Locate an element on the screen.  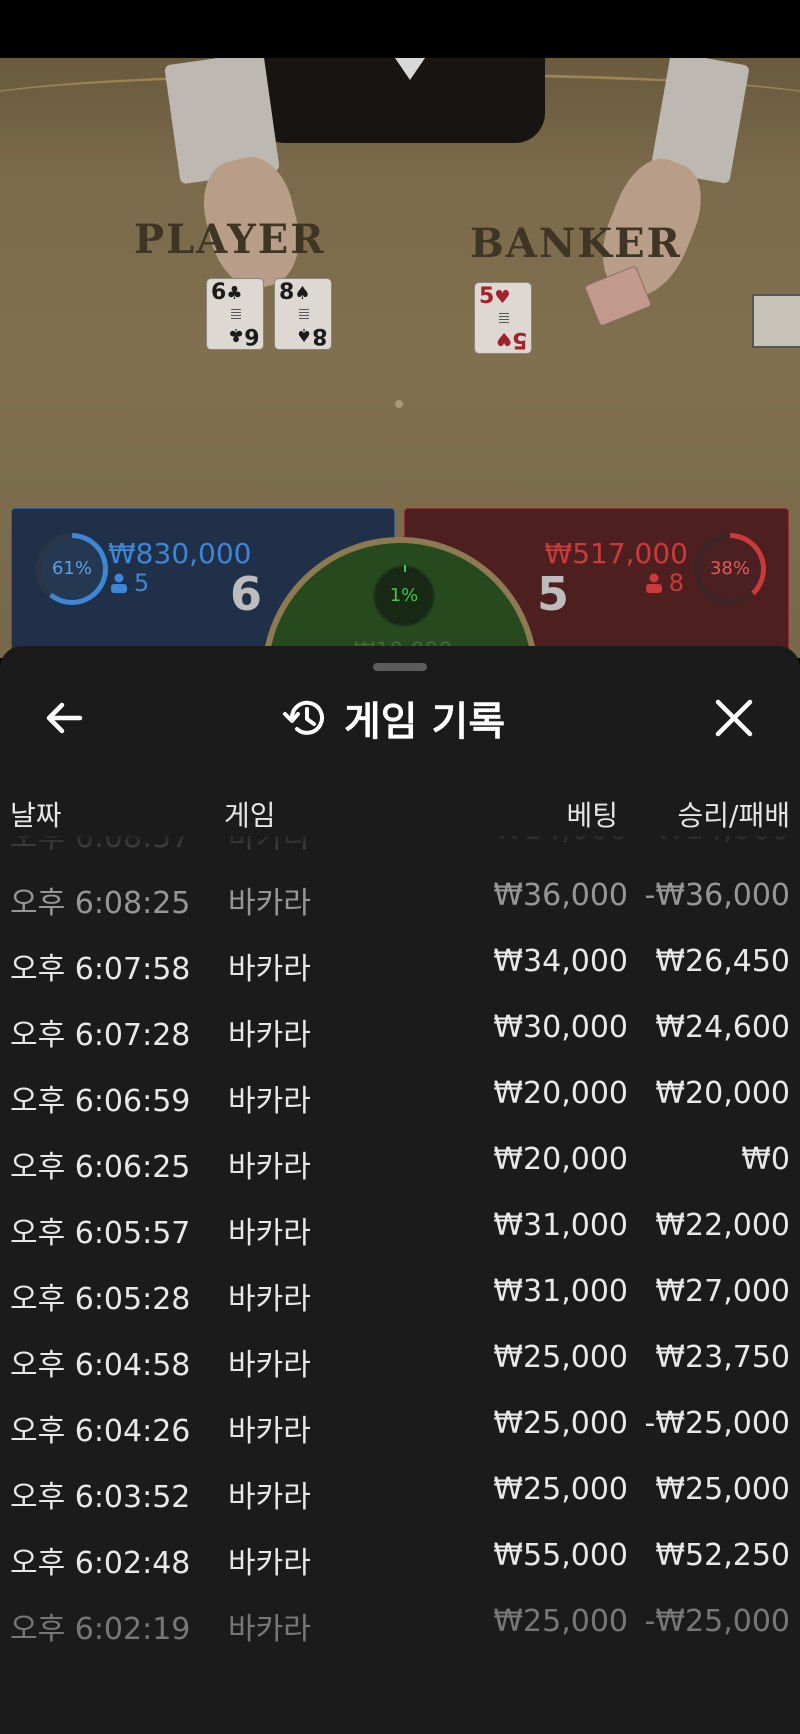
row-result: -₩36,000 is located at coordinates (717, 895).